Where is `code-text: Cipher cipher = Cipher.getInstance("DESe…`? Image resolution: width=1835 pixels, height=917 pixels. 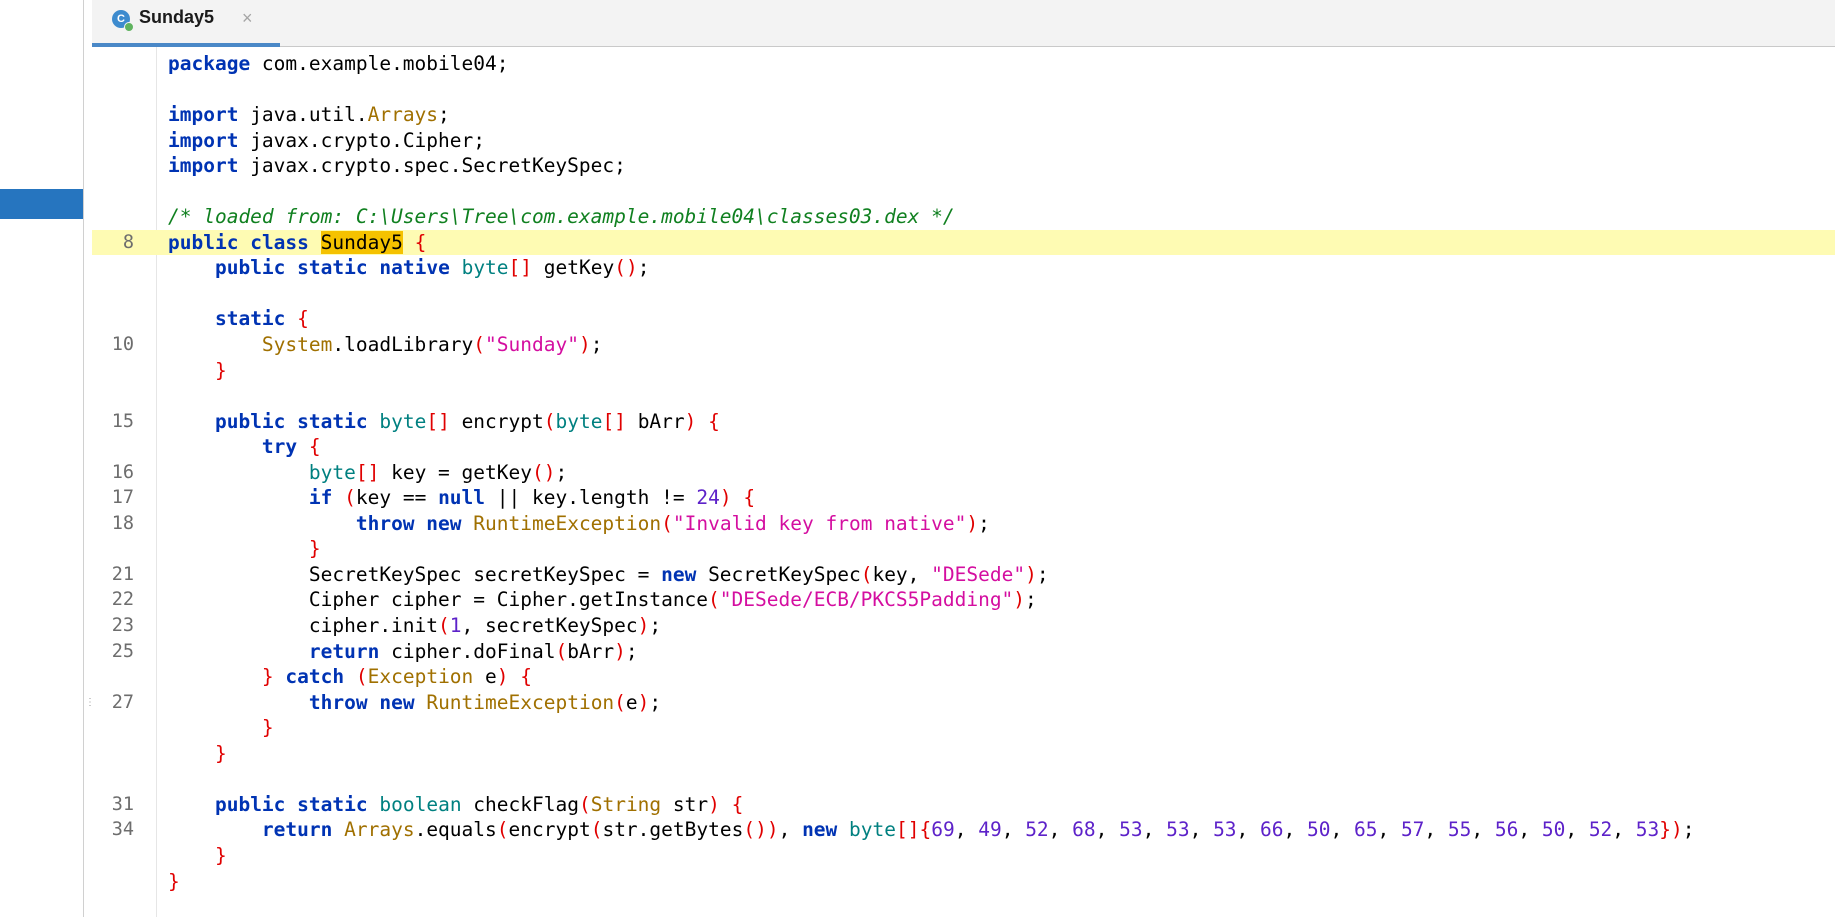 code-text: Cipher cipher = Cipher.getInstance("DESe… is located at coordinates (602, 600).